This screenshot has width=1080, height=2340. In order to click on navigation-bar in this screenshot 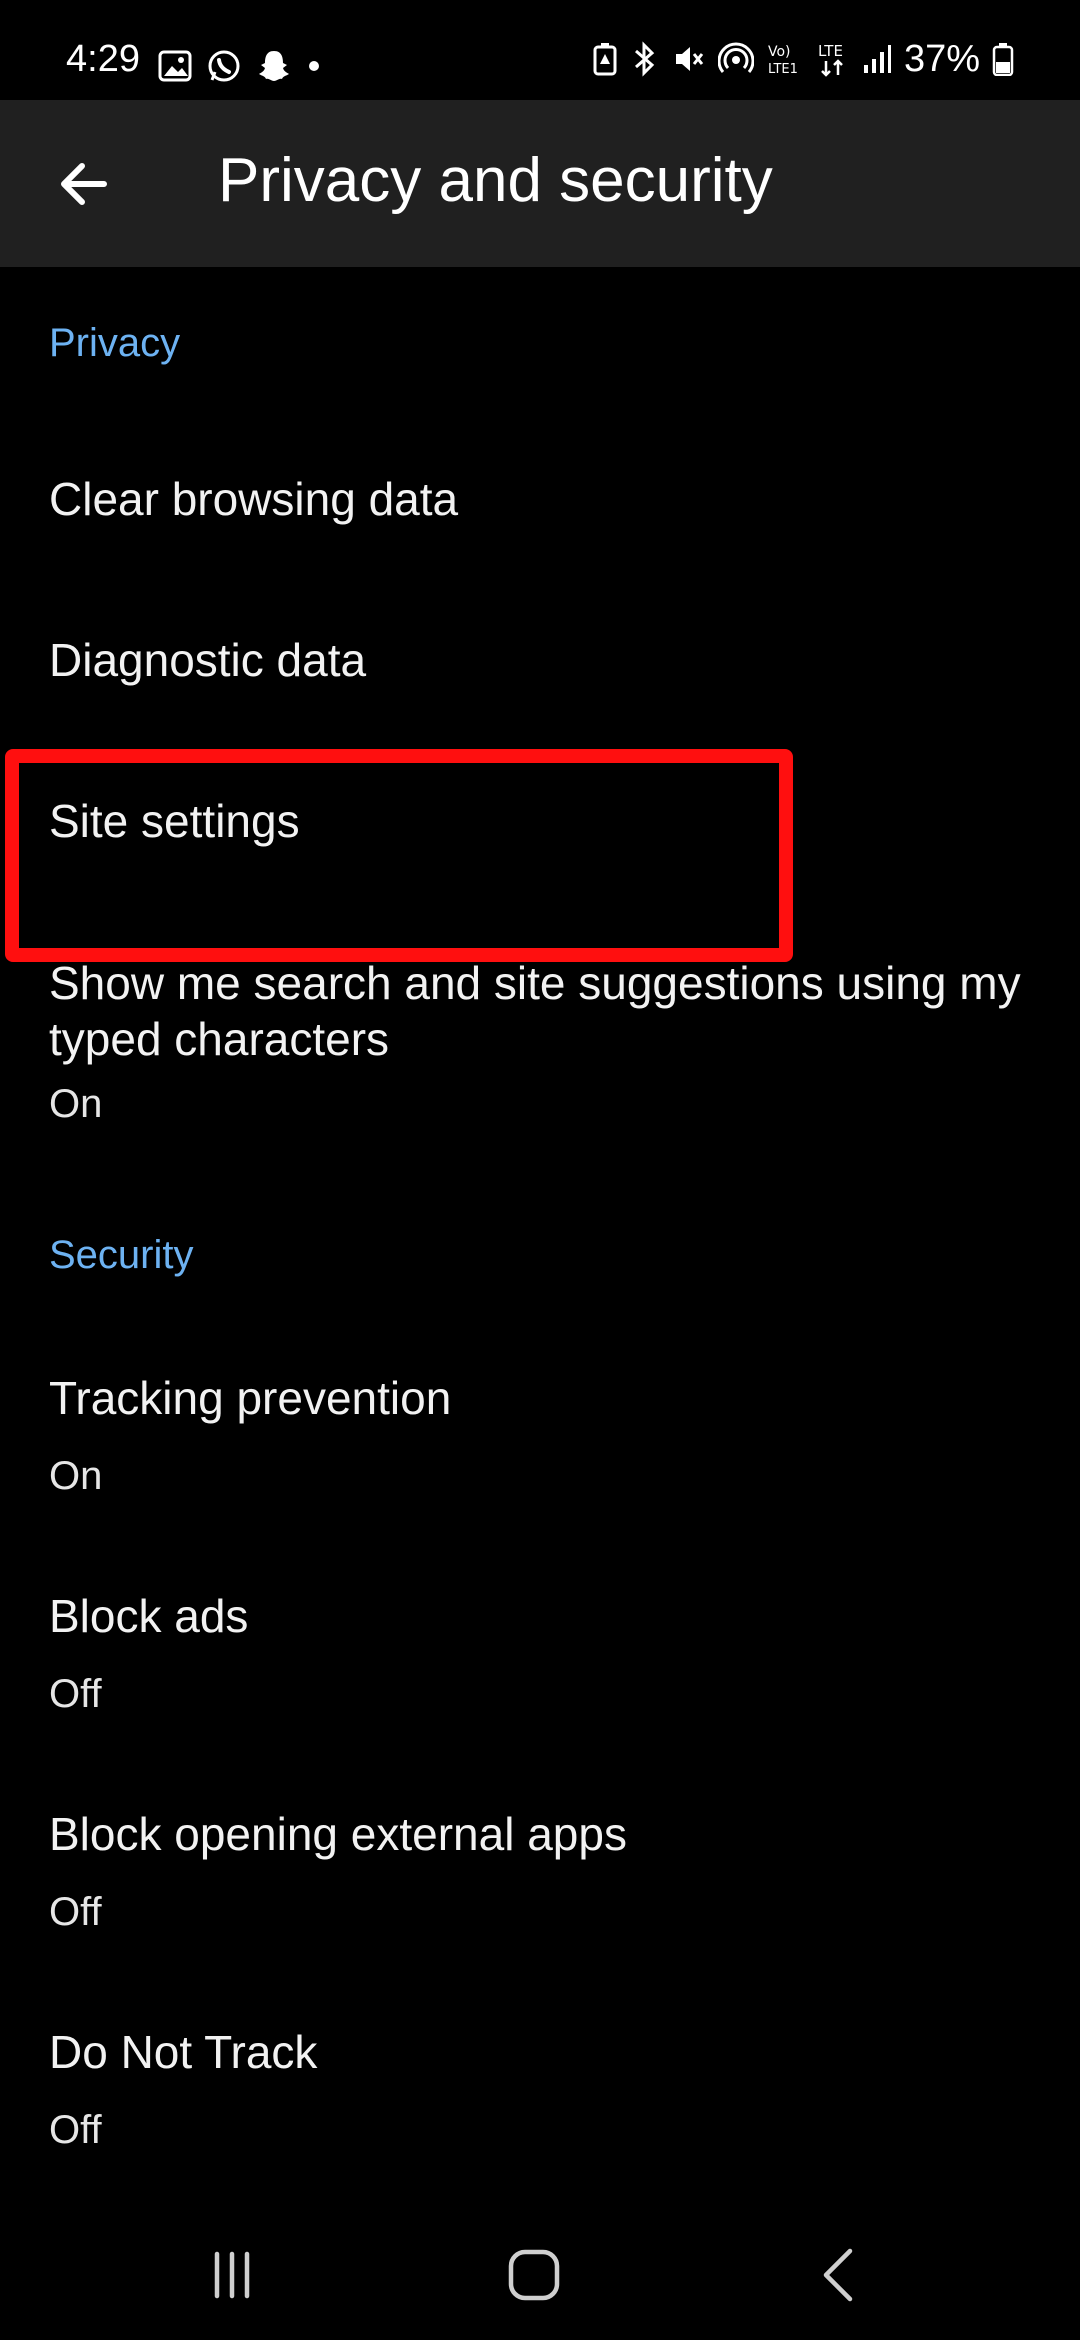, I will do `click(540, 2270)`.